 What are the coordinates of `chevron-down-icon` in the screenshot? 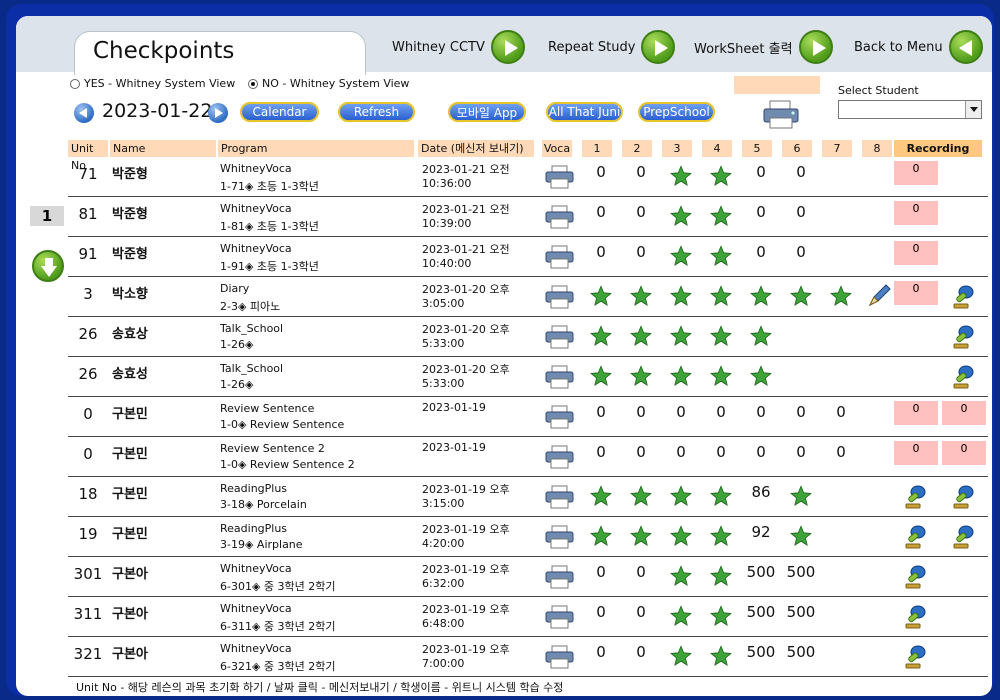 It's located at (973, 109).